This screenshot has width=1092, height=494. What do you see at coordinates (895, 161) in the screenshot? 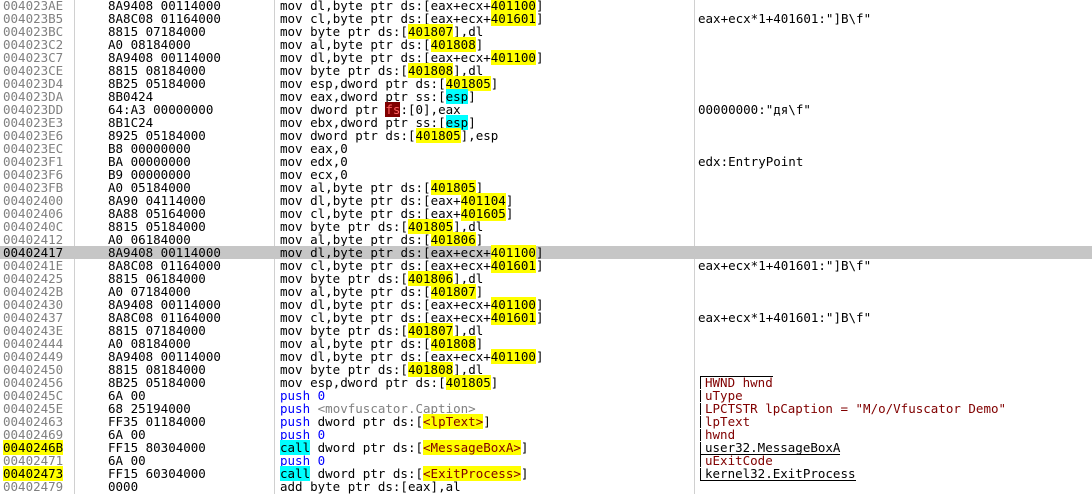
I see `instruction-comment: edx:EntryPoint` at bounding box center [895, 161].